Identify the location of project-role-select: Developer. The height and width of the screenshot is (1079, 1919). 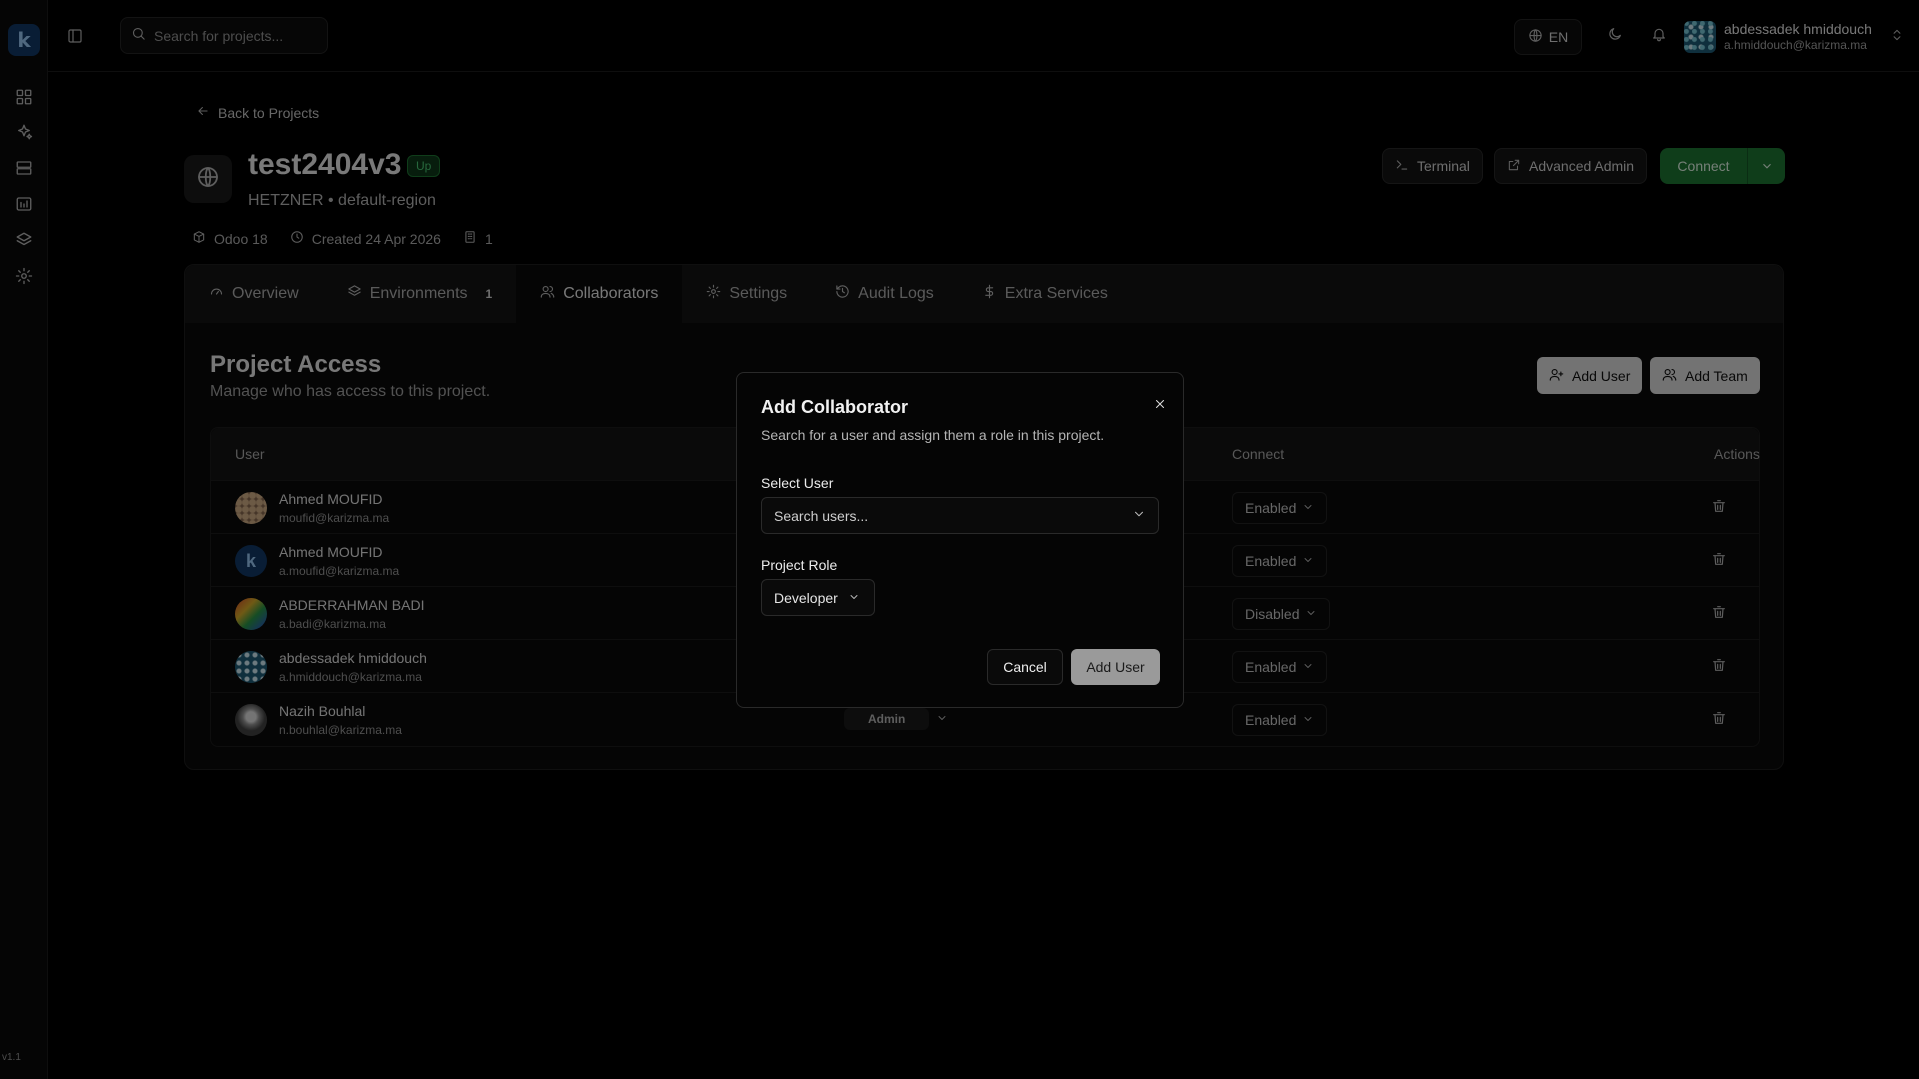
(818, 597).